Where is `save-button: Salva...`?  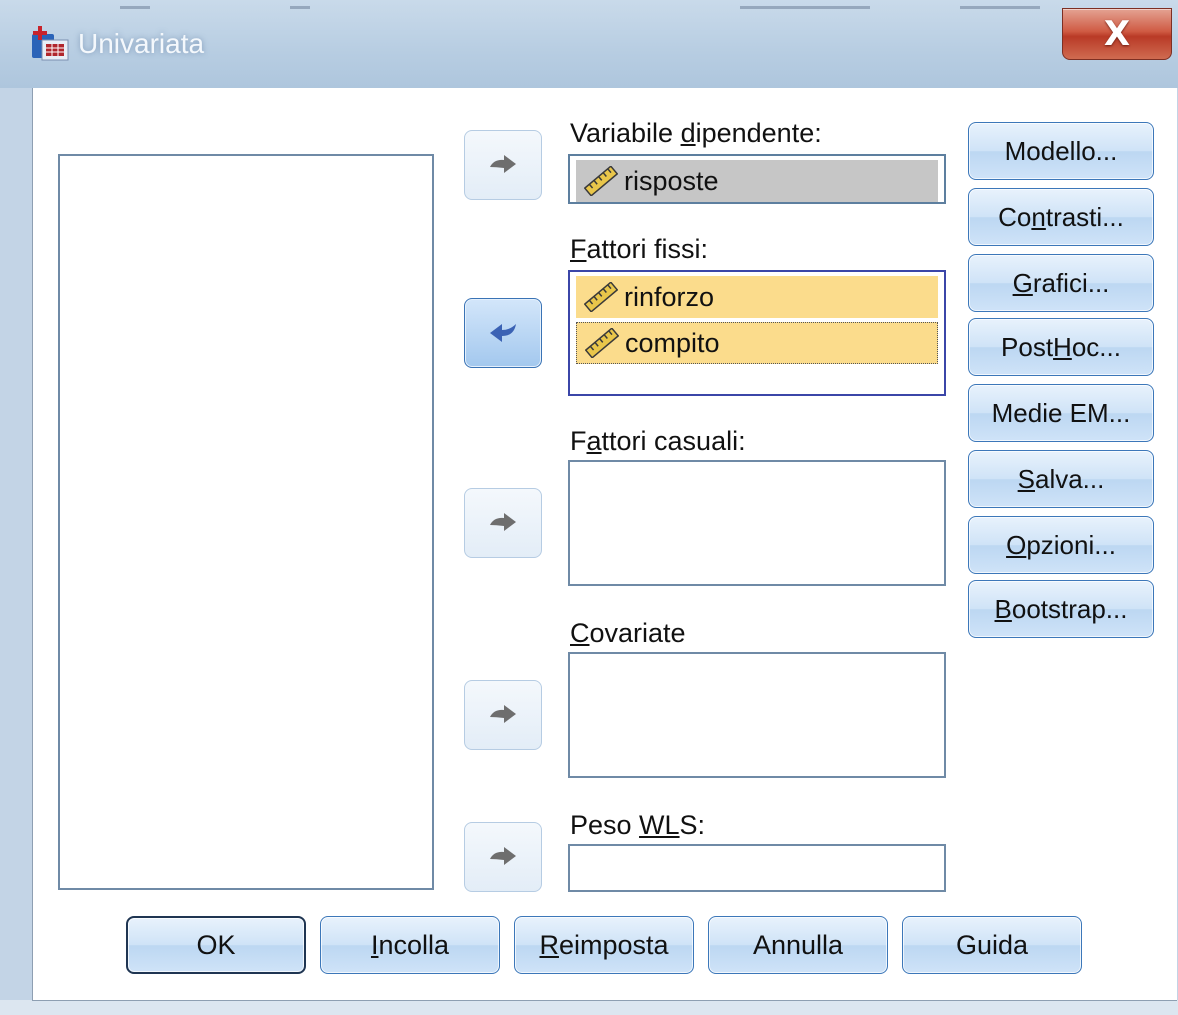
save-button: Salva... is located at coordinates (1061, 479).